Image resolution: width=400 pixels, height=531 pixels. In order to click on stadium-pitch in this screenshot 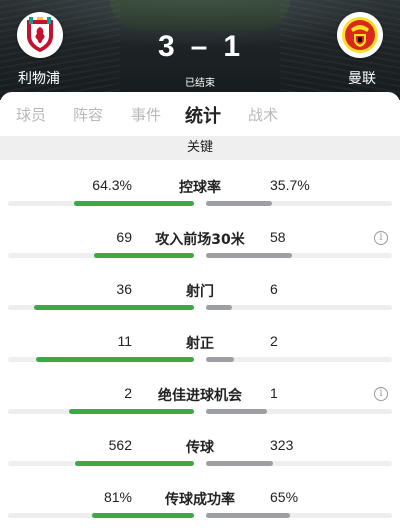, I will do `click(200, 15)`.